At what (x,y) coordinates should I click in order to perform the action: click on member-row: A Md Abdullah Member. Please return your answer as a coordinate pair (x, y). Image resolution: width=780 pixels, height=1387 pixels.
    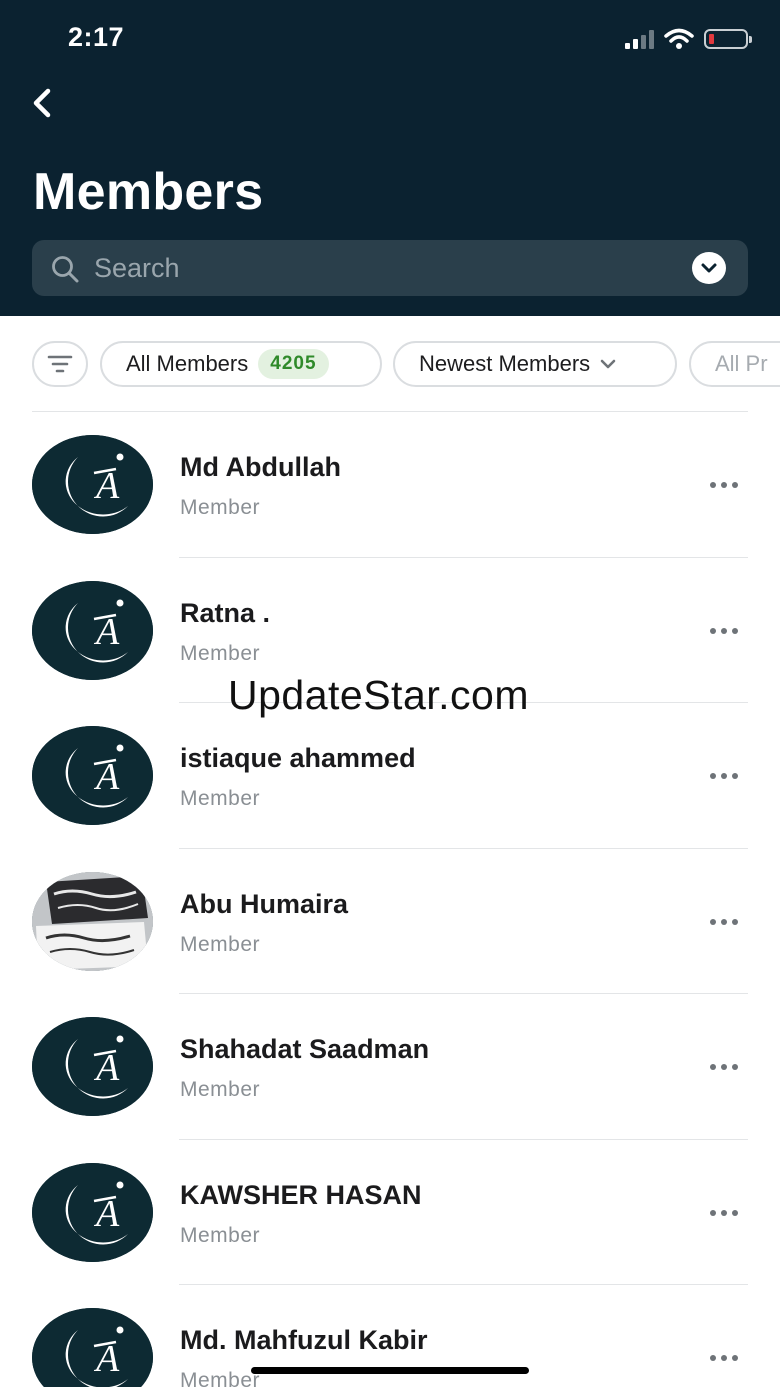
    Looking at the image, I should click on (390, 485).